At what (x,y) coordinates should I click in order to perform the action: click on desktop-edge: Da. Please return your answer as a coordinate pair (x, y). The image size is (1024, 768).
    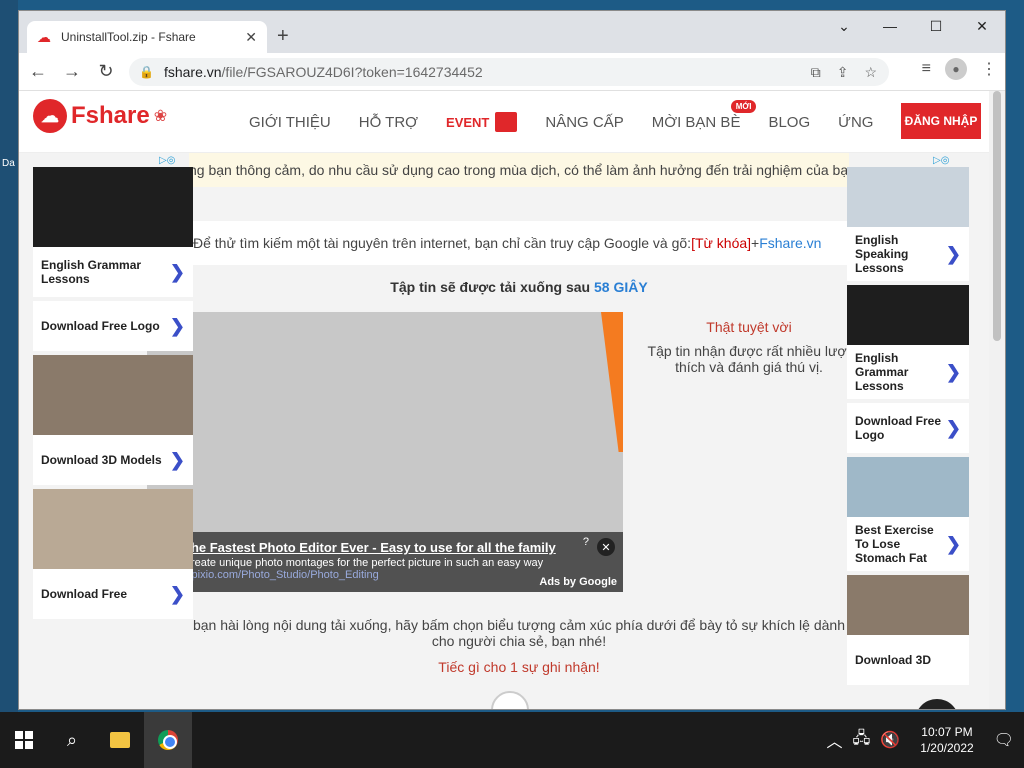
    Looking at the image, I should click on (9, 356).